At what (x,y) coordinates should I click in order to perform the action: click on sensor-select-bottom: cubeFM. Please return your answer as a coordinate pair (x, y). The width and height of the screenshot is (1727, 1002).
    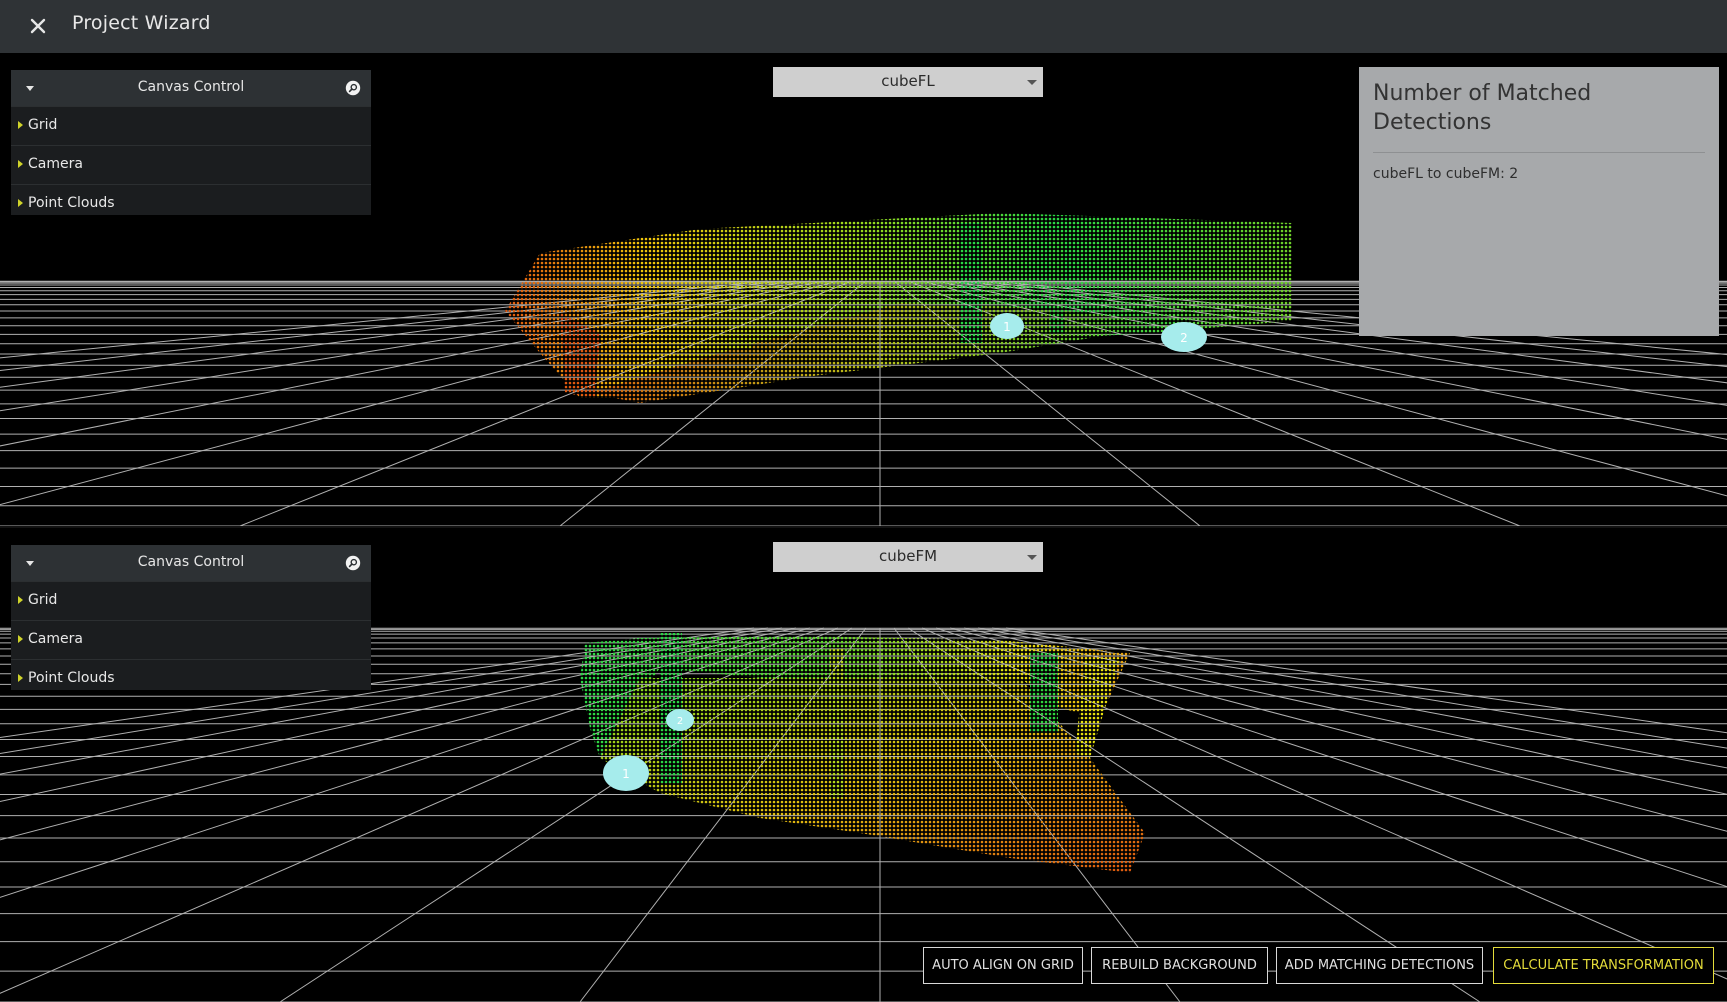
    Looking at the image, I should click on (908, 557).